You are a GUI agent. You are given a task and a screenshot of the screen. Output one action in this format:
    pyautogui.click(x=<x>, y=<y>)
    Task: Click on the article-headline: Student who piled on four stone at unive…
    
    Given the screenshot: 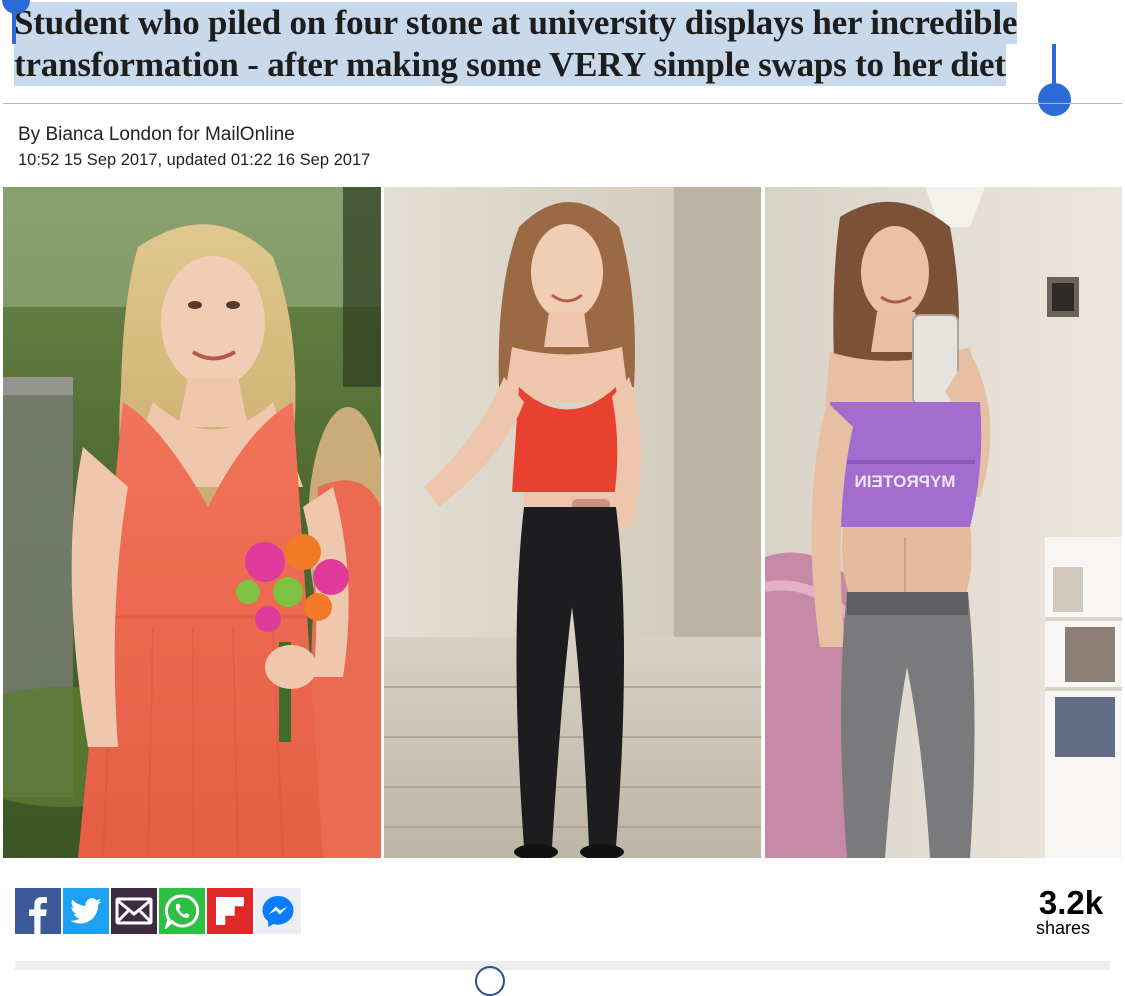 What is the action you would take?
    pyautogui.click(x=564, y=44)
    